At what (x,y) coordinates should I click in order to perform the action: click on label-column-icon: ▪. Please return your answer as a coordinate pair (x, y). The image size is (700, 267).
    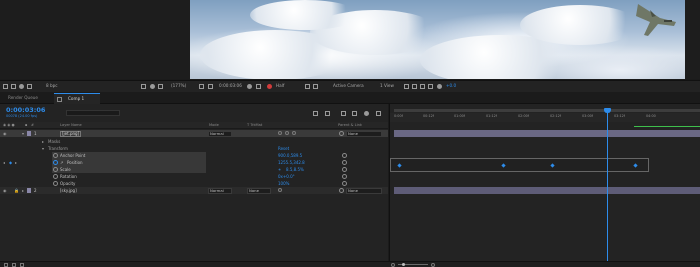
    Looking at the image, I should click on (26, 125).